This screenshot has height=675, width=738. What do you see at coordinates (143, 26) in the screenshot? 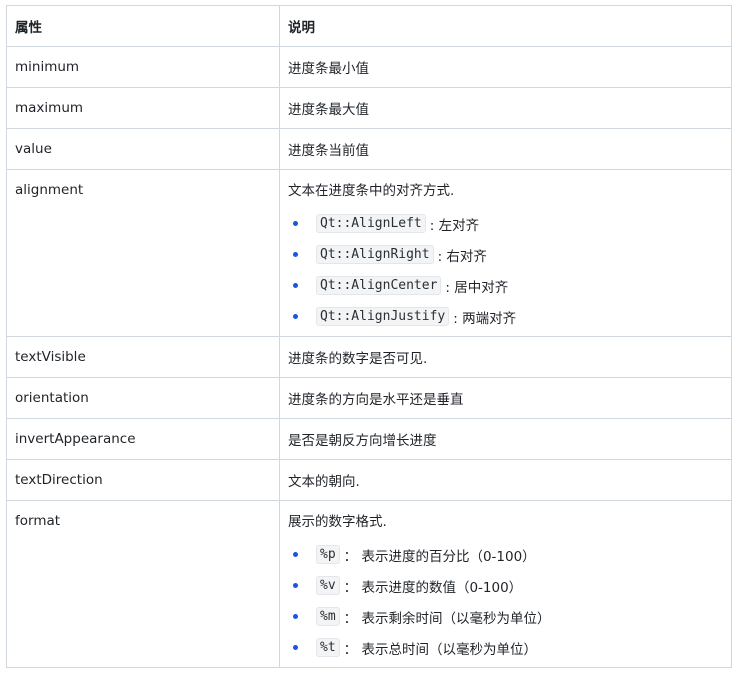
I see `header-property: 属性` at bounding box center [143, 26].